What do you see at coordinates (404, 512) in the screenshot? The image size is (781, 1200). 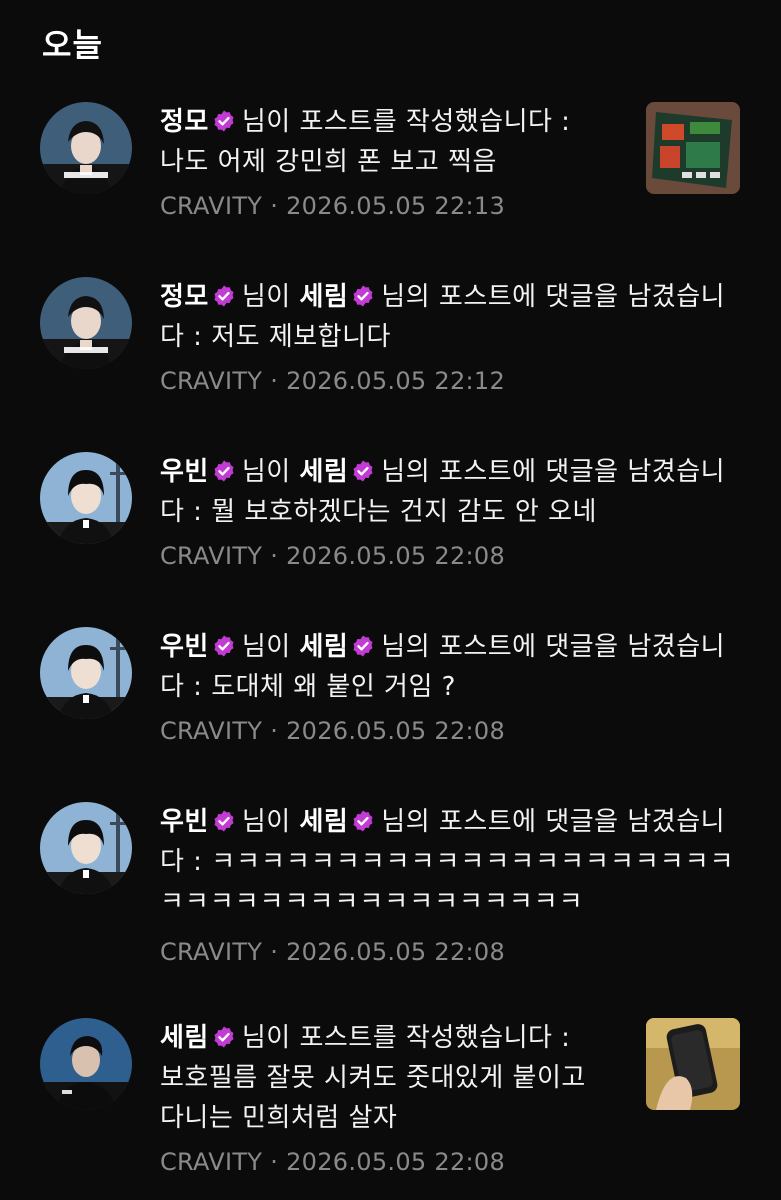 I see `notification-body: 뭘 보호하겠다는 건지 감도 안 오네` at bounding box center [404, 512].